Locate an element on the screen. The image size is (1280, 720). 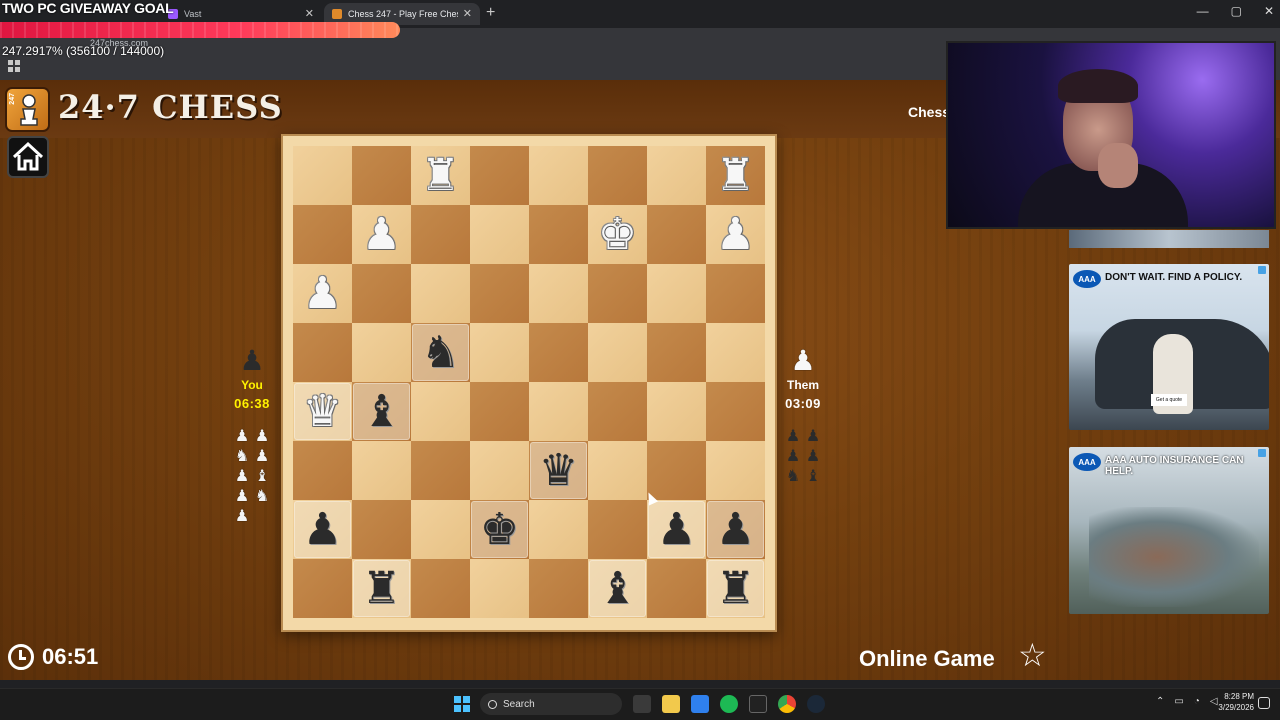
square-c8: ♜ is located at coordinates (440, 175).